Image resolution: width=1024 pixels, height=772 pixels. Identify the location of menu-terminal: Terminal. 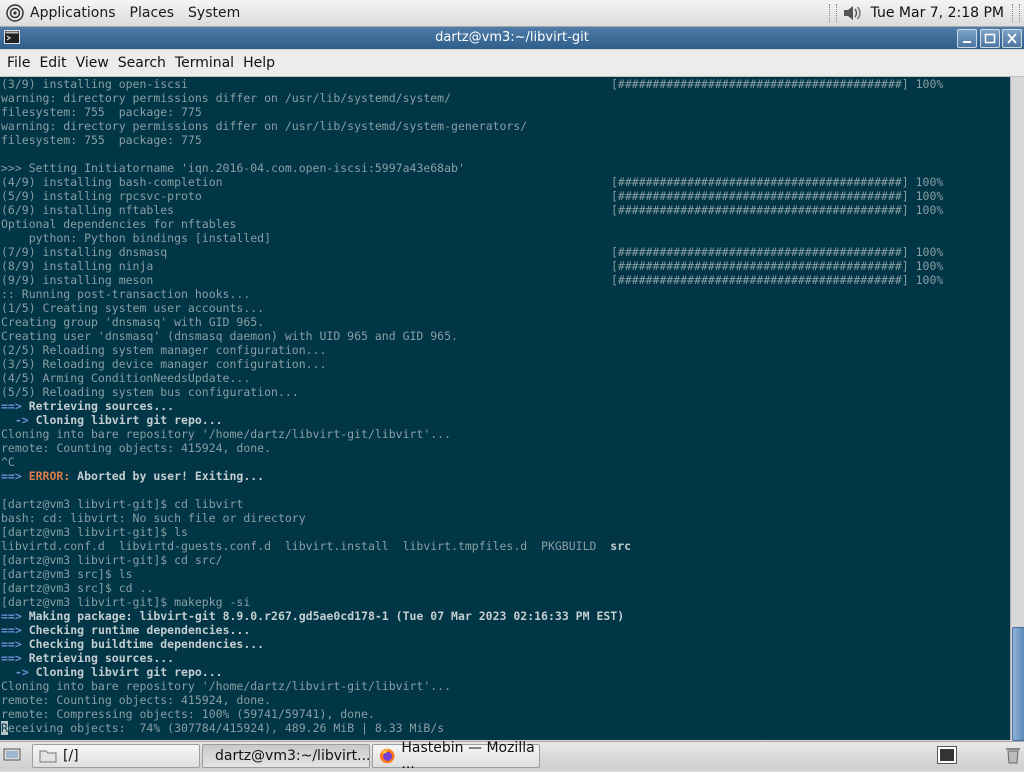
(204, 63).